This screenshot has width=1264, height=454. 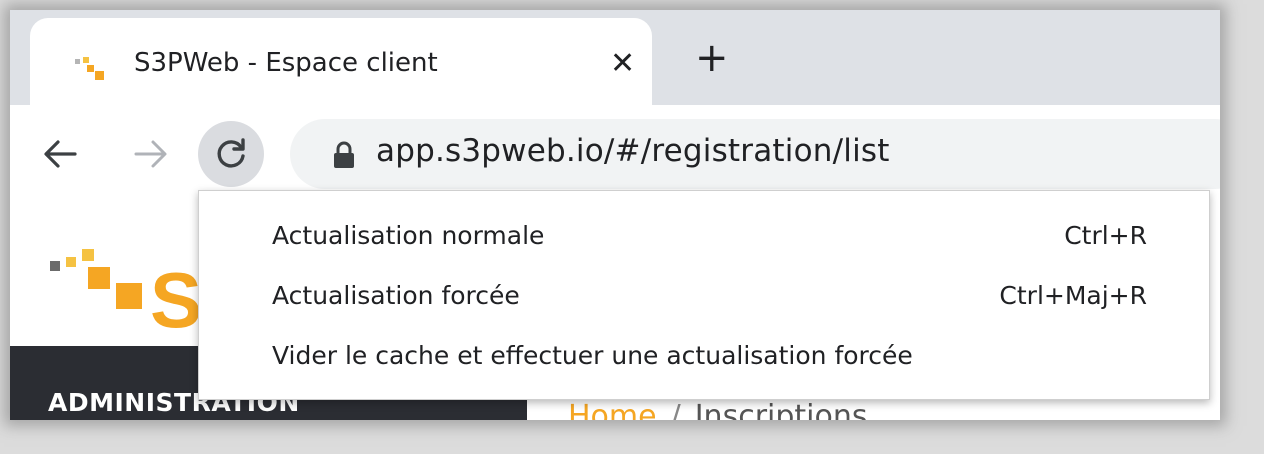 What do you see at coordinates (89, 68) in the screenshot?
I see `s3pweb-favicon-icon` at bounding box center [89, 68].